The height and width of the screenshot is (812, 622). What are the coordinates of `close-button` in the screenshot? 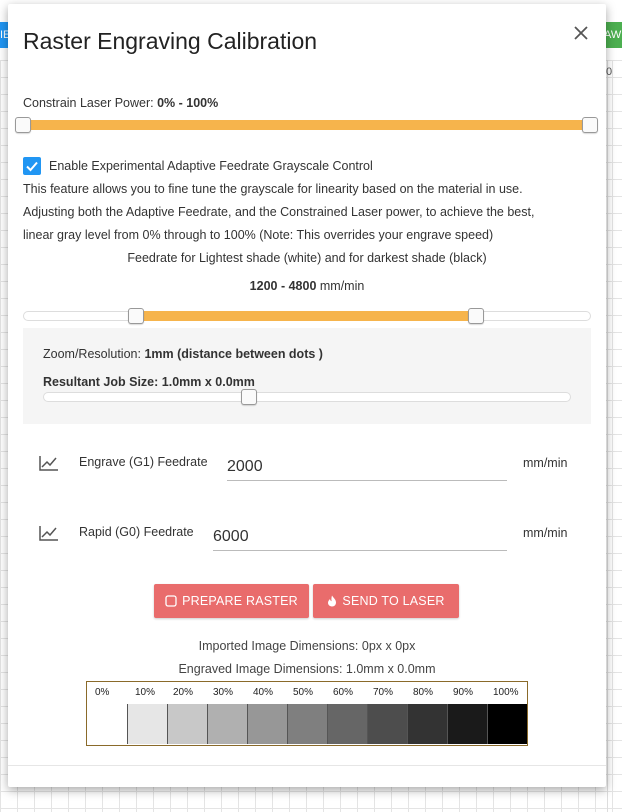 It's located at (581, 33).